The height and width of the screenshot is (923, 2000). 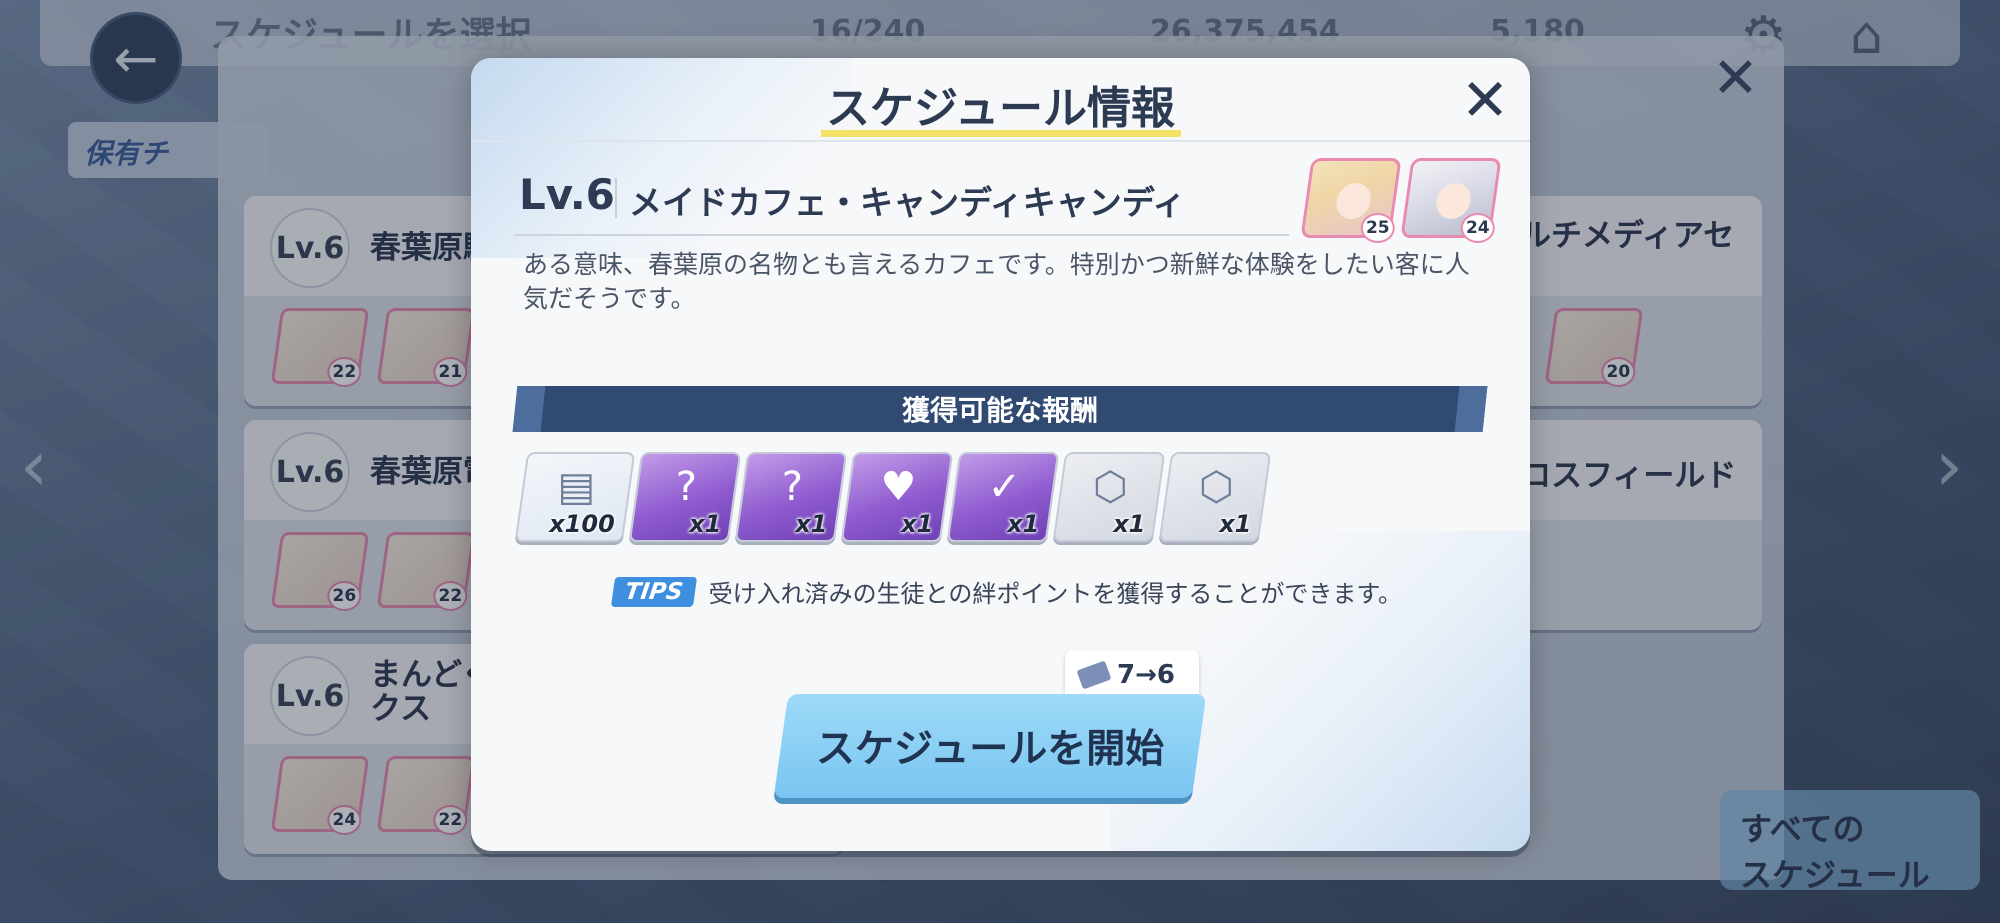 I want to click on ticket-icon: ticket, so click(x=1094, y=675).